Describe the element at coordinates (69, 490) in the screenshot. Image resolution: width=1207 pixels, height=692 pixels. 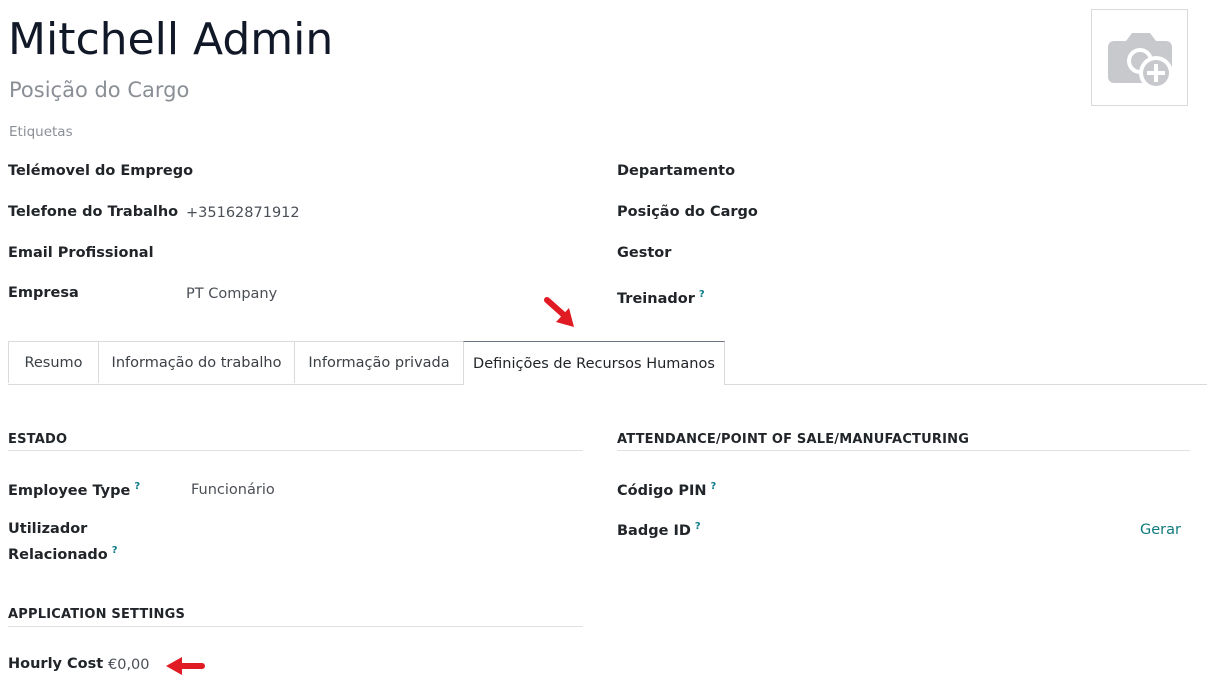
I see `employee-type-label-text: Employee Type` at that location.